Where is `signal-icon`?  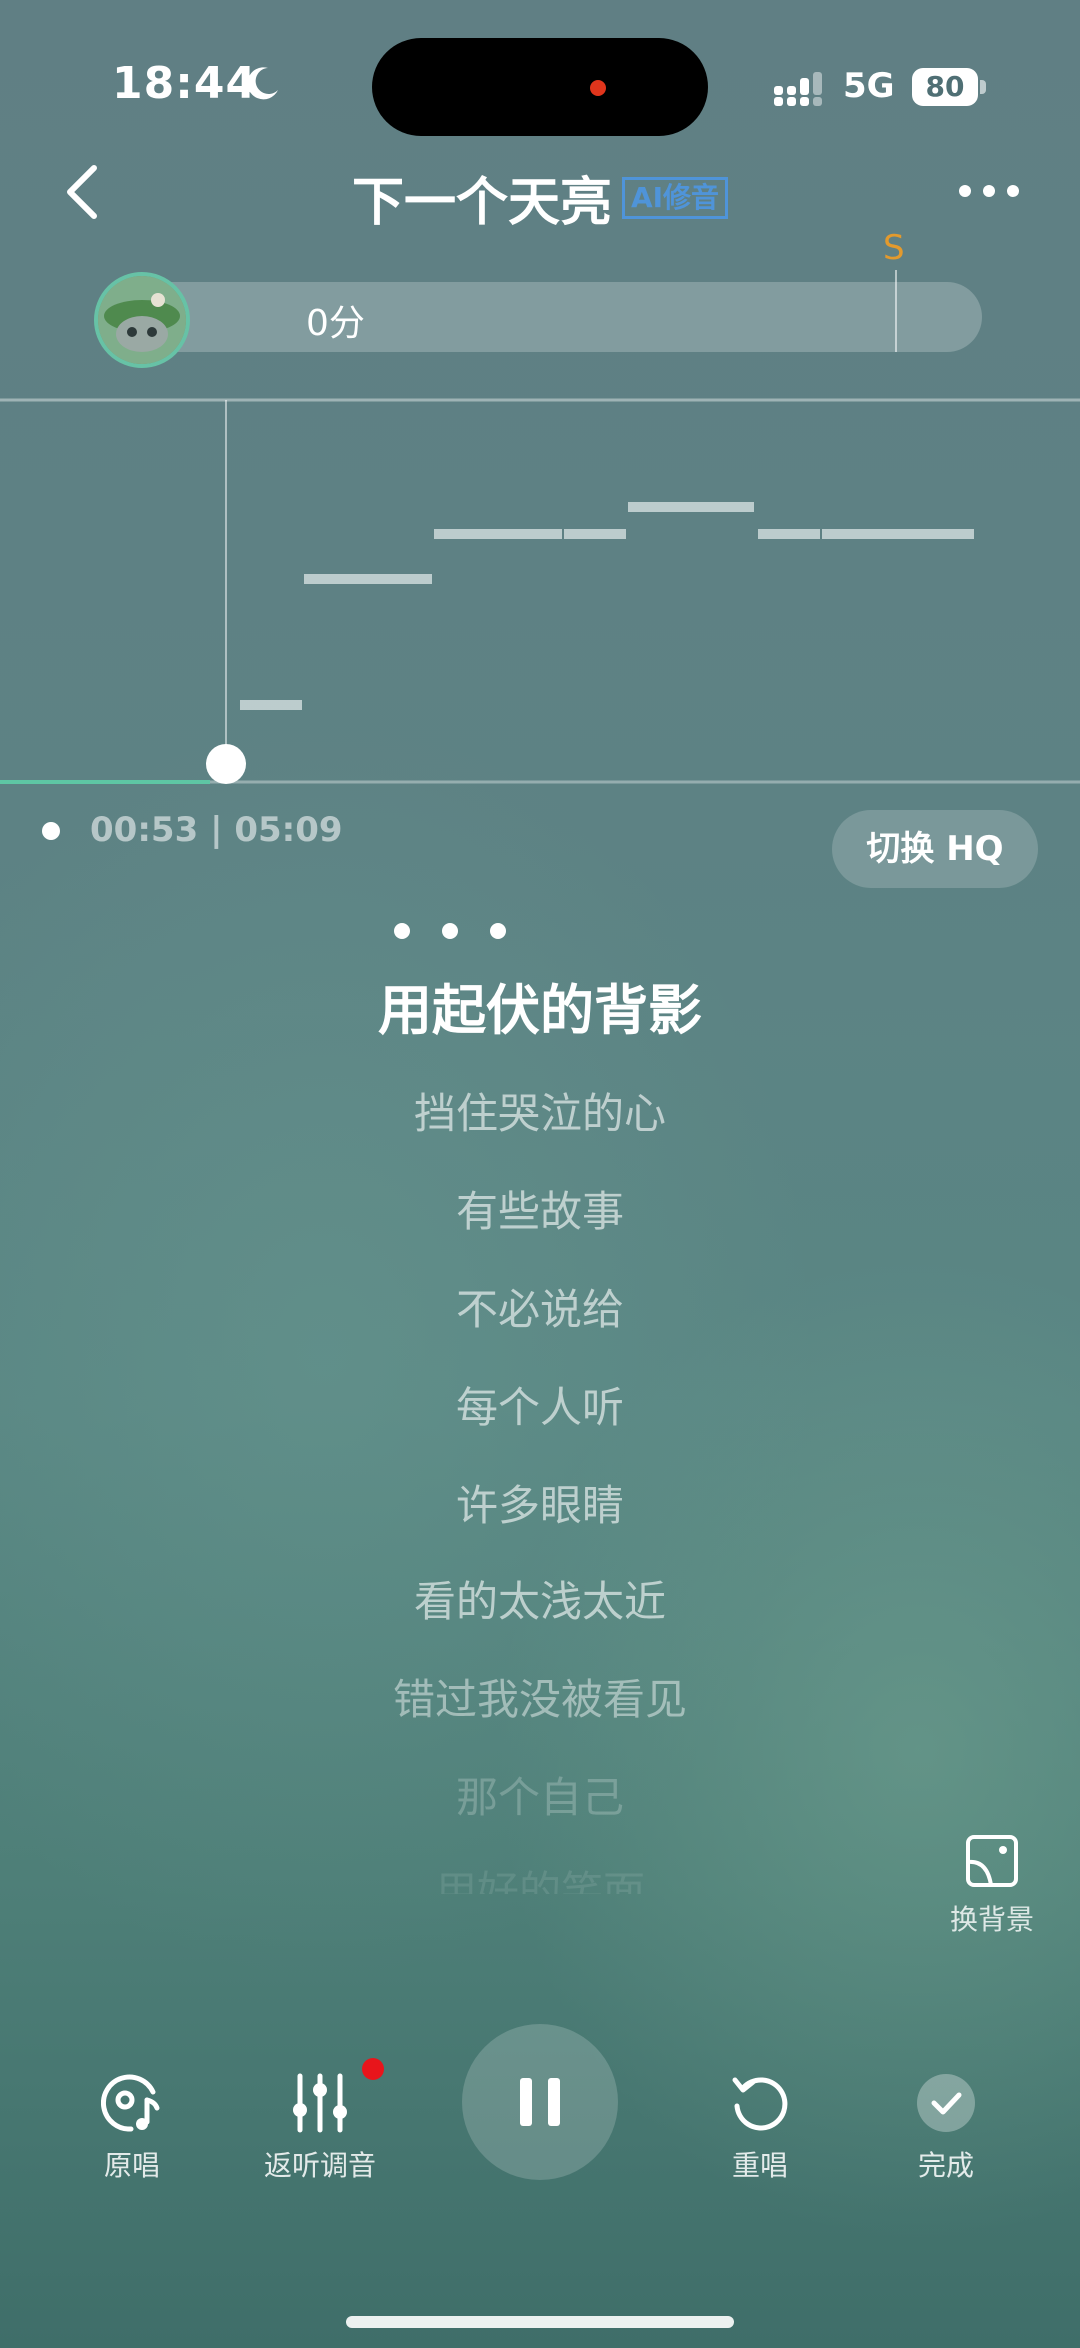
signal-icon is located at coordinates (798, 89).